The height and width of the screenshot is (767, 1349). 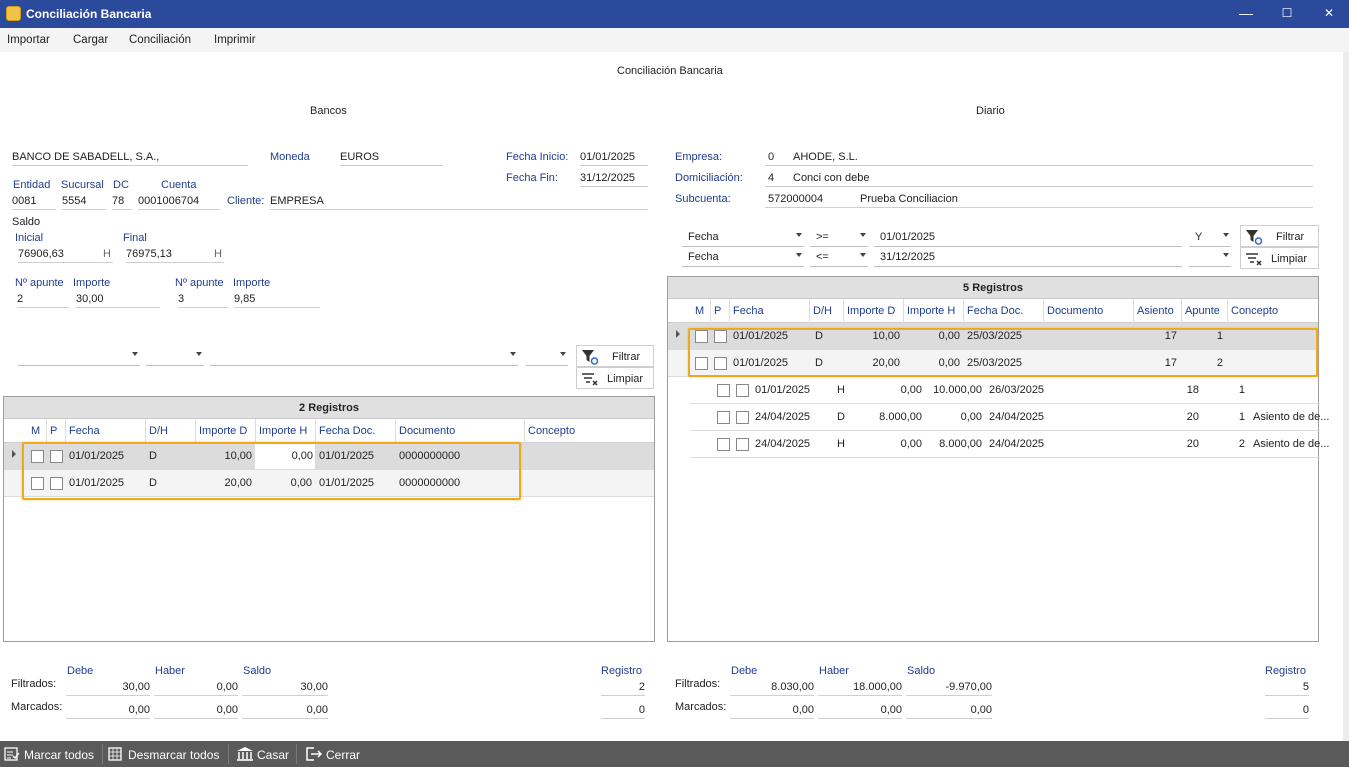 I want to click on cliente-field: EMPRESA, so click(x=459, y=202).